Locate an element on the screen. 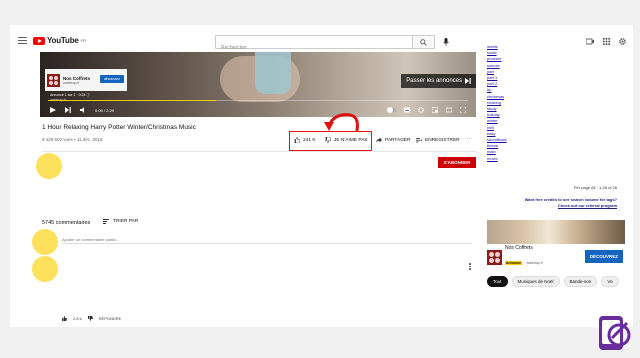  redaction-circle-commenter-avatar is located at coordinates (45, 269).